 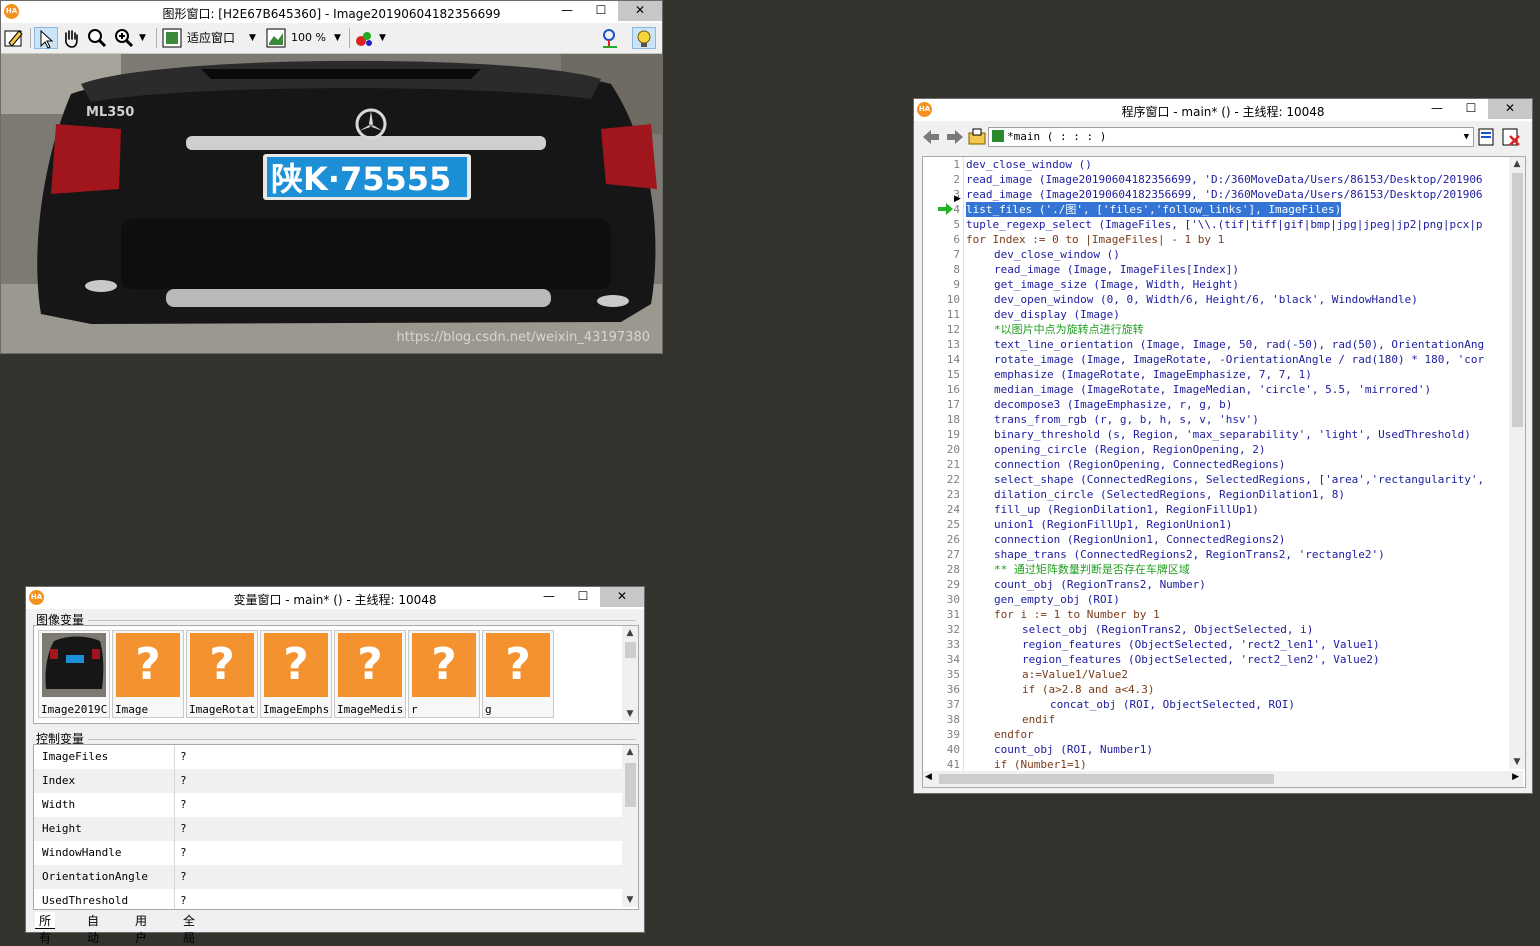 What do you see at coordinates (611, 38) in the screenshot?
I see `inspect-icon` at bounding box center [611, 38].